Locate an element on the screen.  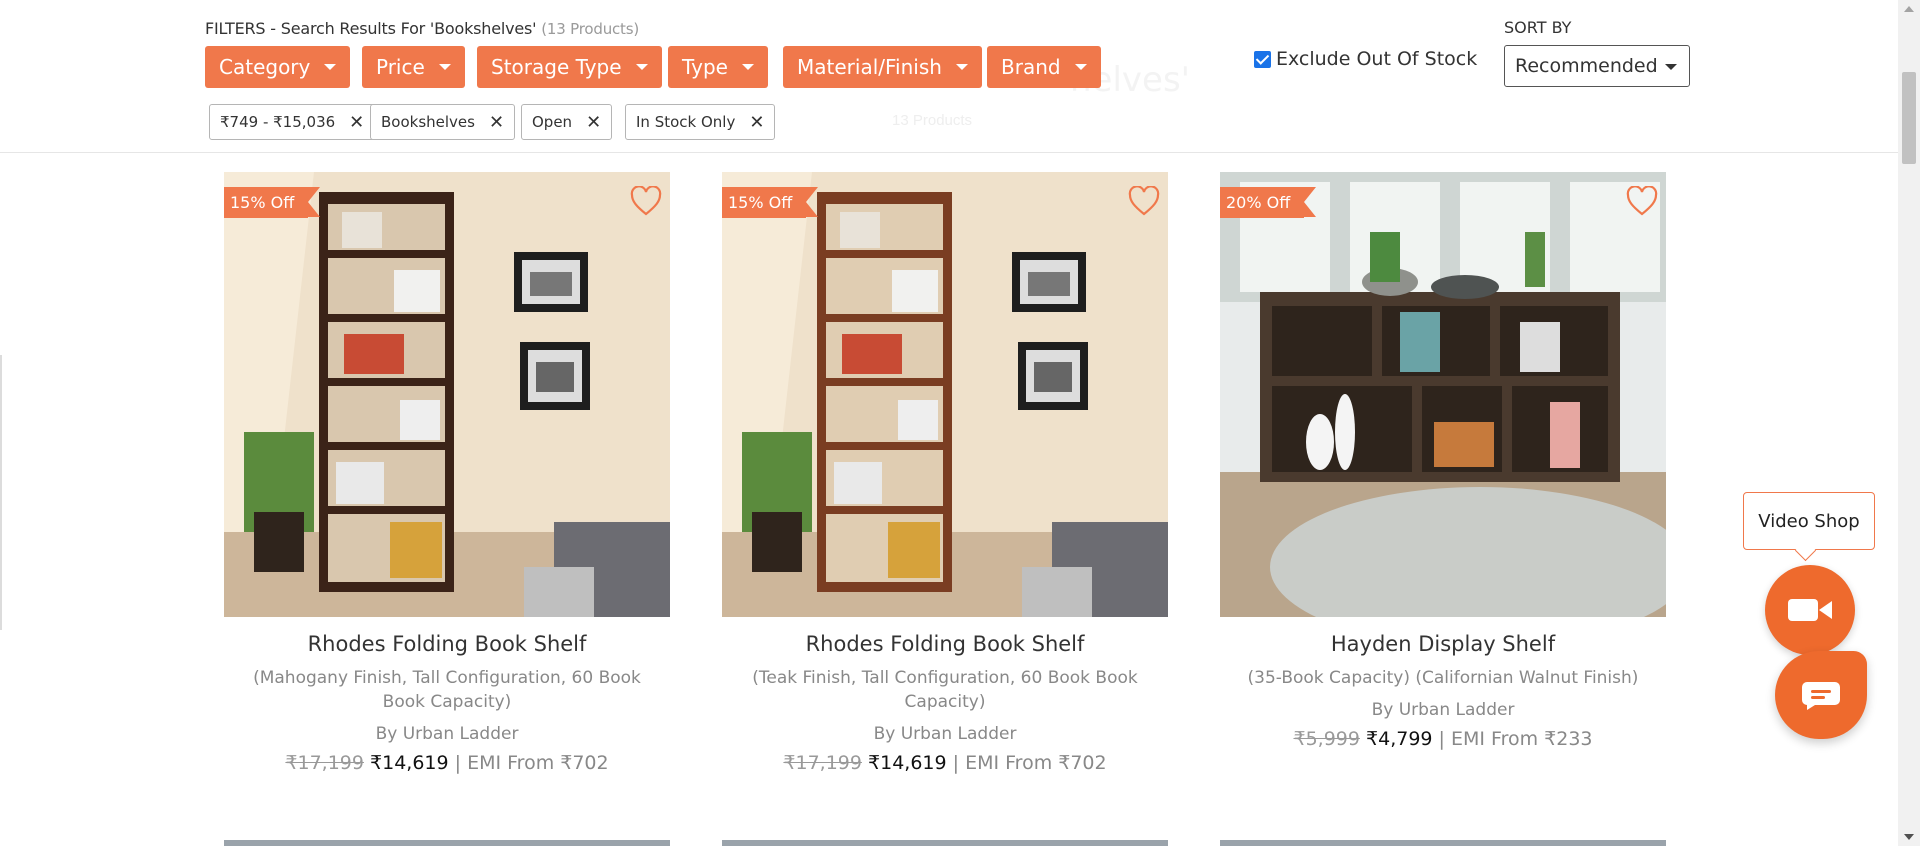
chip-label: In Stock Only is located at coordinates (686, 122).